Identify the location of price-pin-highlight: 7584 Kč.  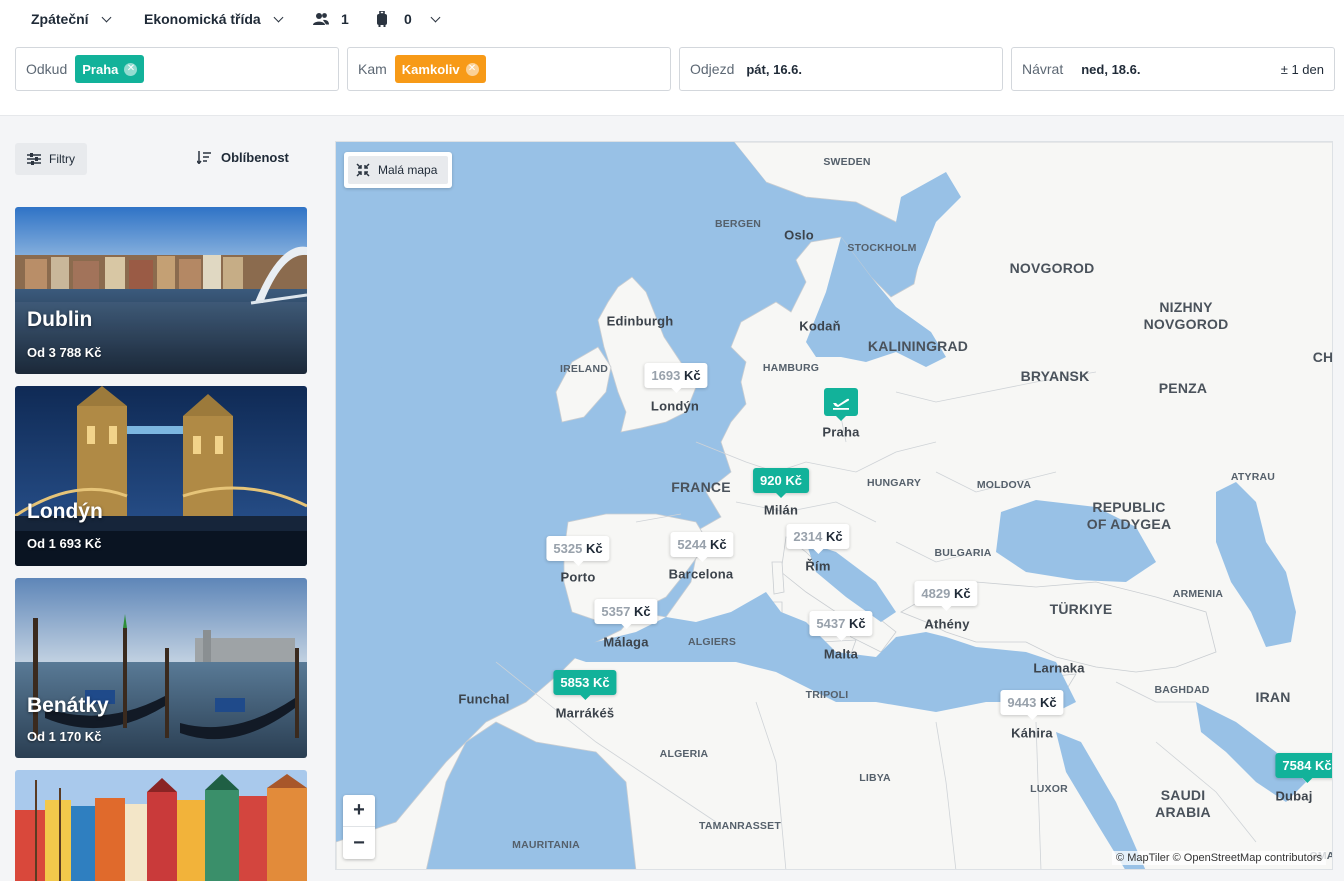
(1303, 768).